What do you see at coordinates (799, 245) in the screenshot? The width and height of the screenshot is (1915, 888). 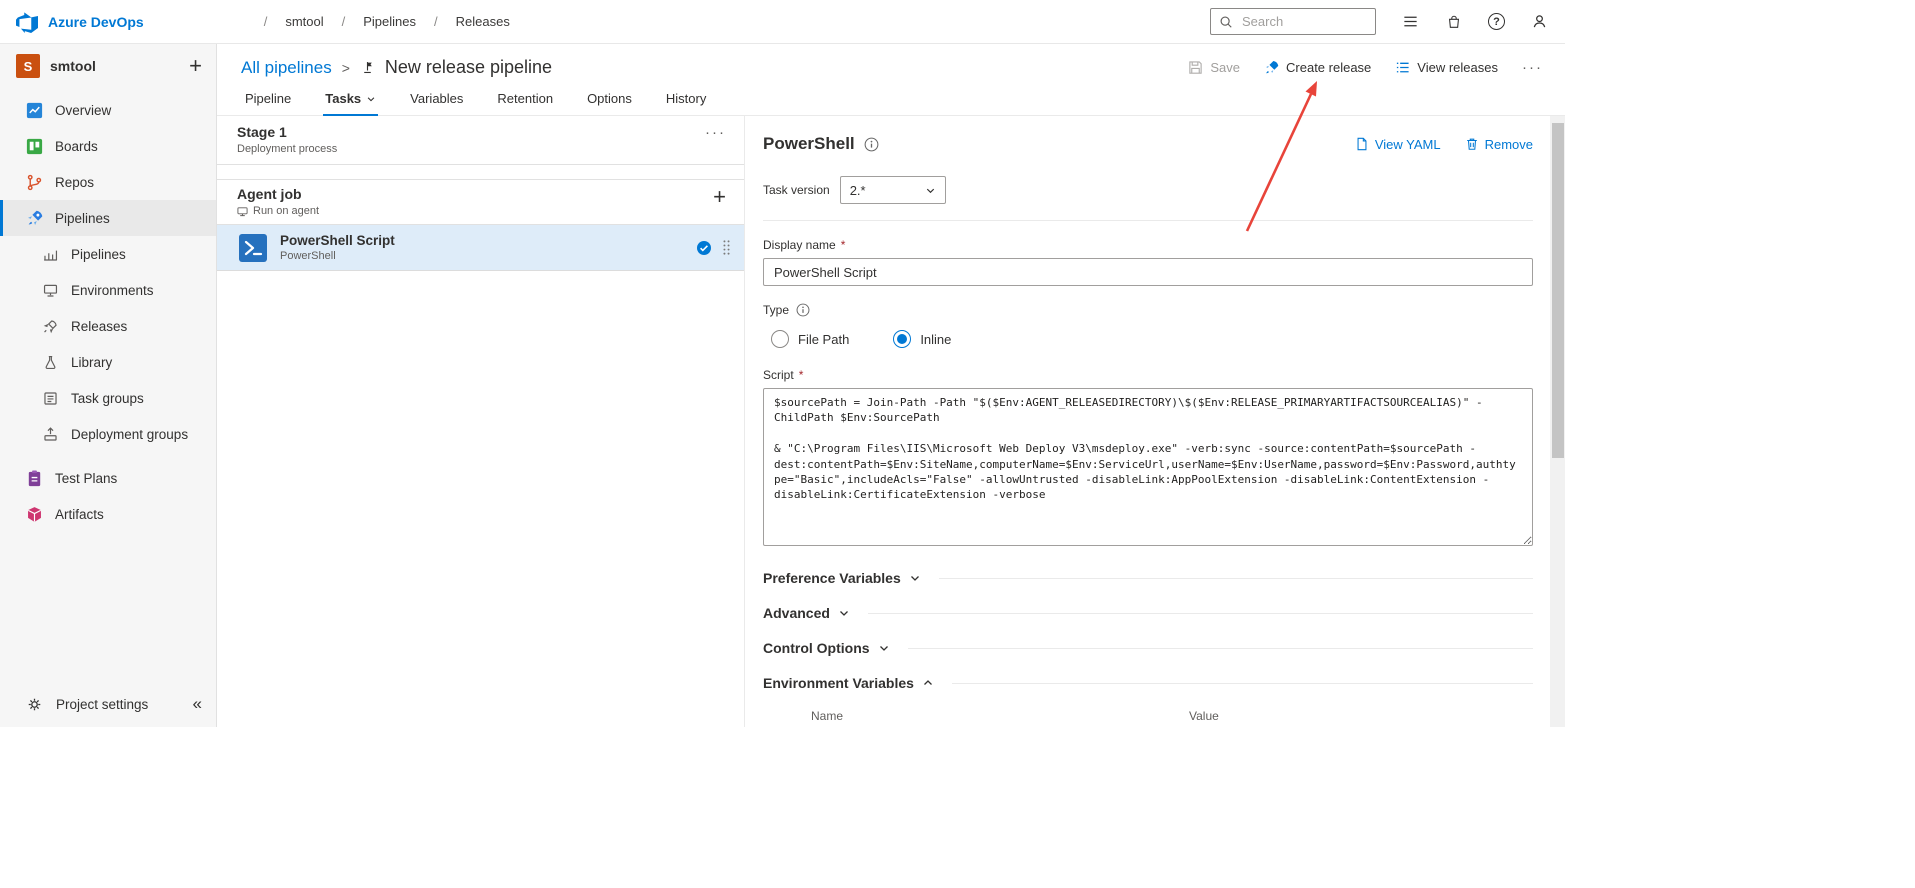 I see `display-name-label: Display name` at bounding box center [799, 245].